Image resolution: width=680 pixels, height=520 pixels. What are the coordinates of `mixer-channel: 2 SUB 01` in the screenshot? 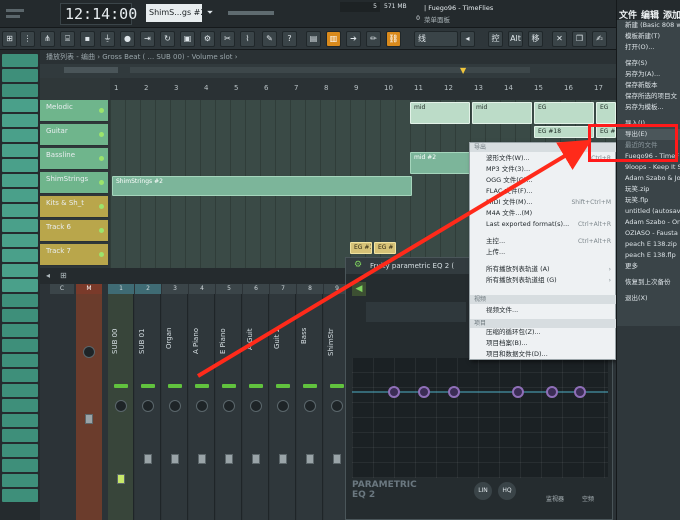 It's located at (148, 402).